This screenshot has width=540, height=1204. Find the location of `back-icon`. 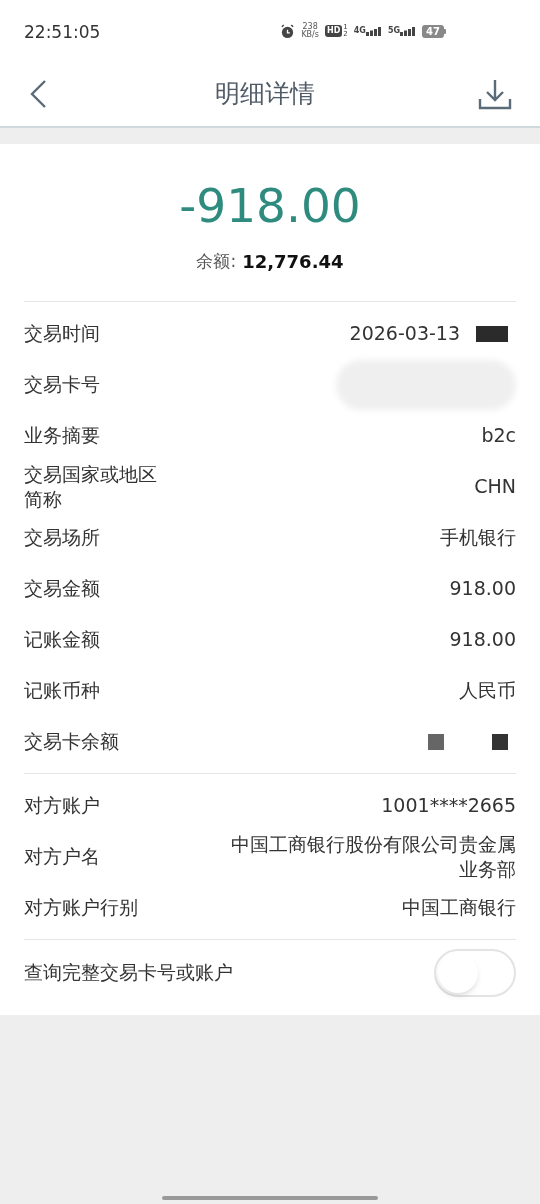

back-icon is located at coordinates (38, 94).